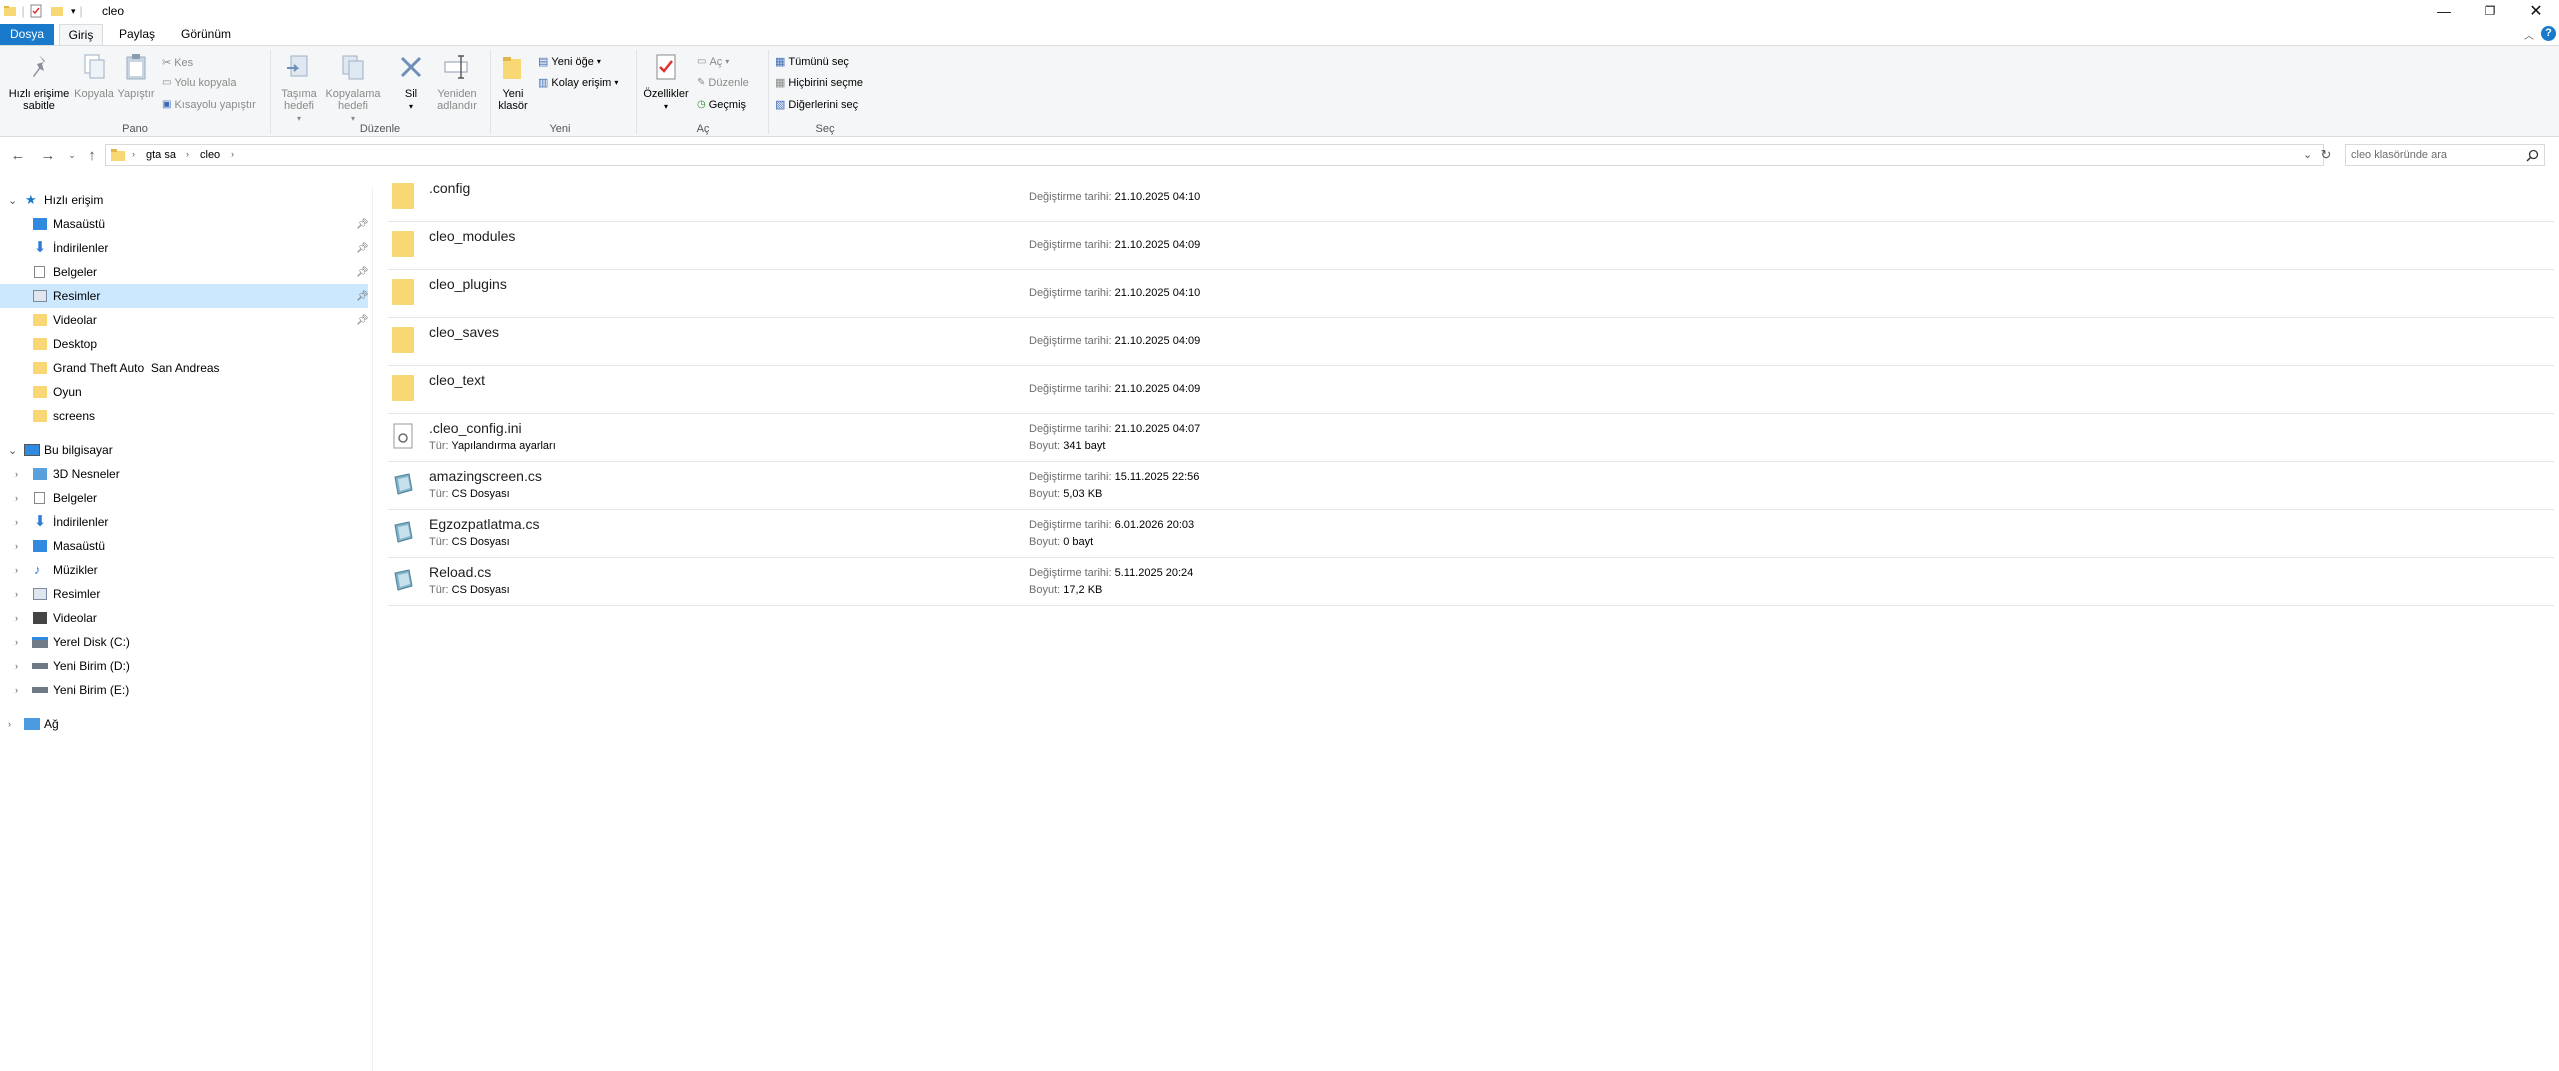 The image size is (2559, 1071). I want to click on invert-selection-button: ▧ Diğerlerini seç, so click(816, 105).